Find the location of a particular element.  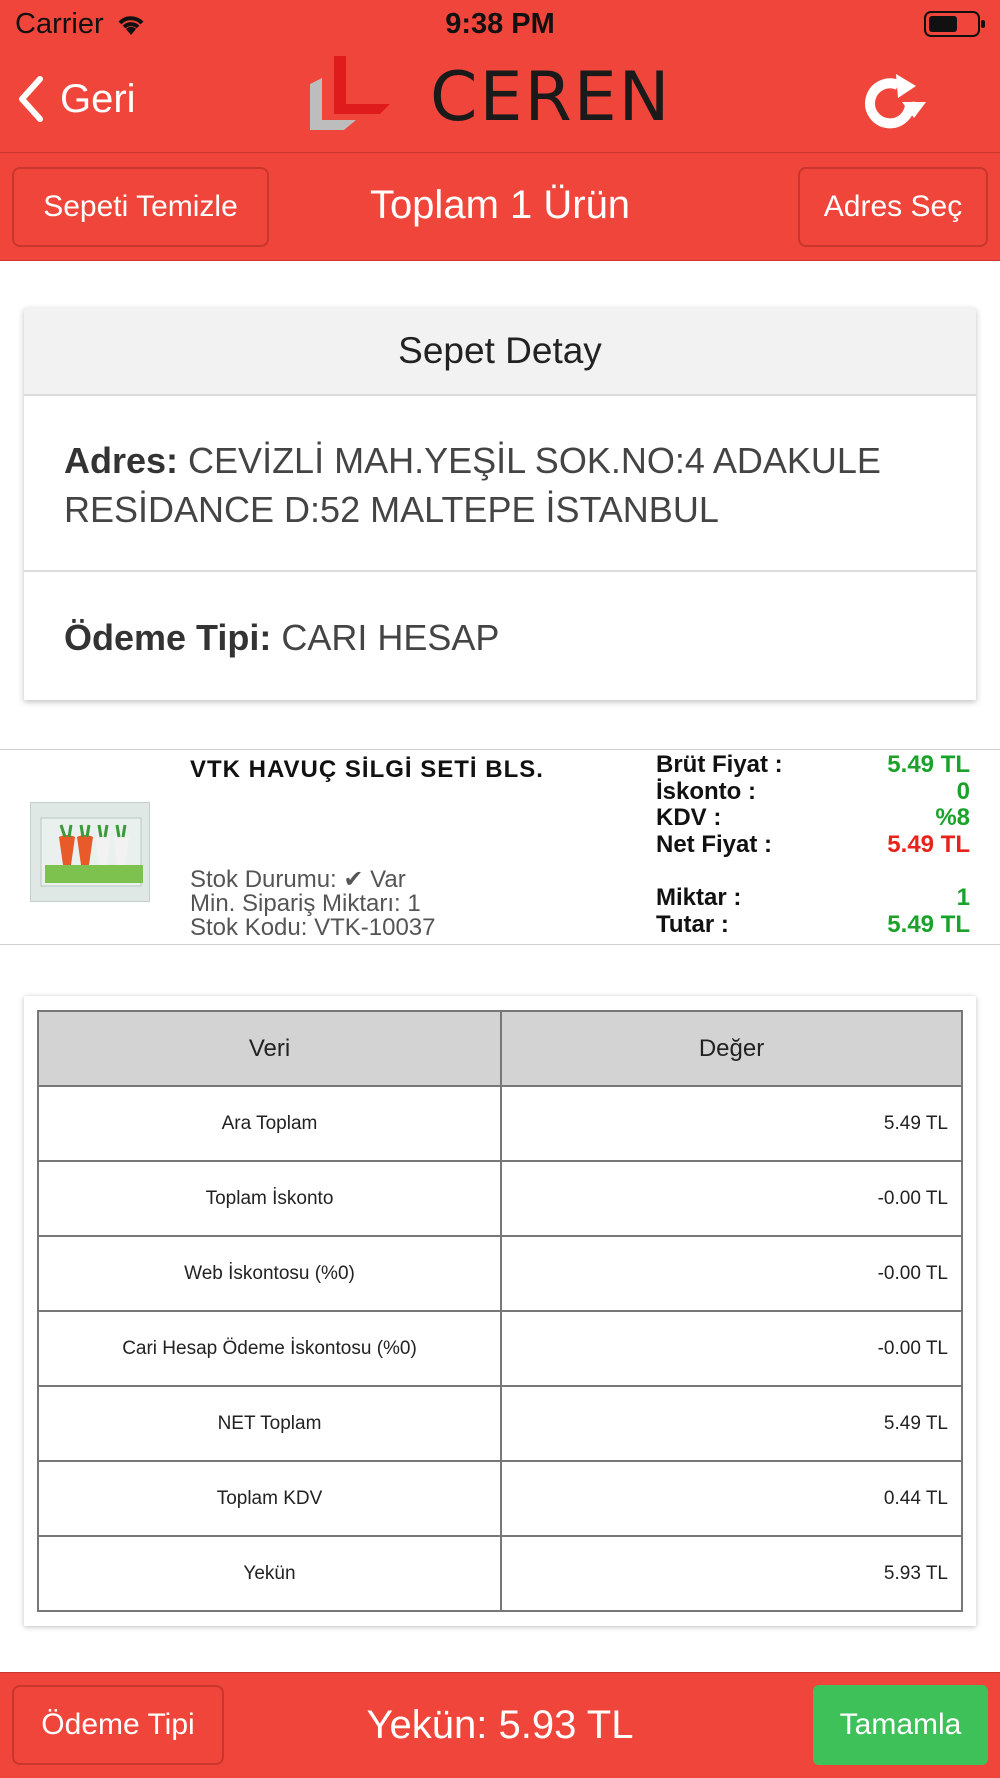

navigation-bar: Geri CEREN is located at coordinates (500, 101).